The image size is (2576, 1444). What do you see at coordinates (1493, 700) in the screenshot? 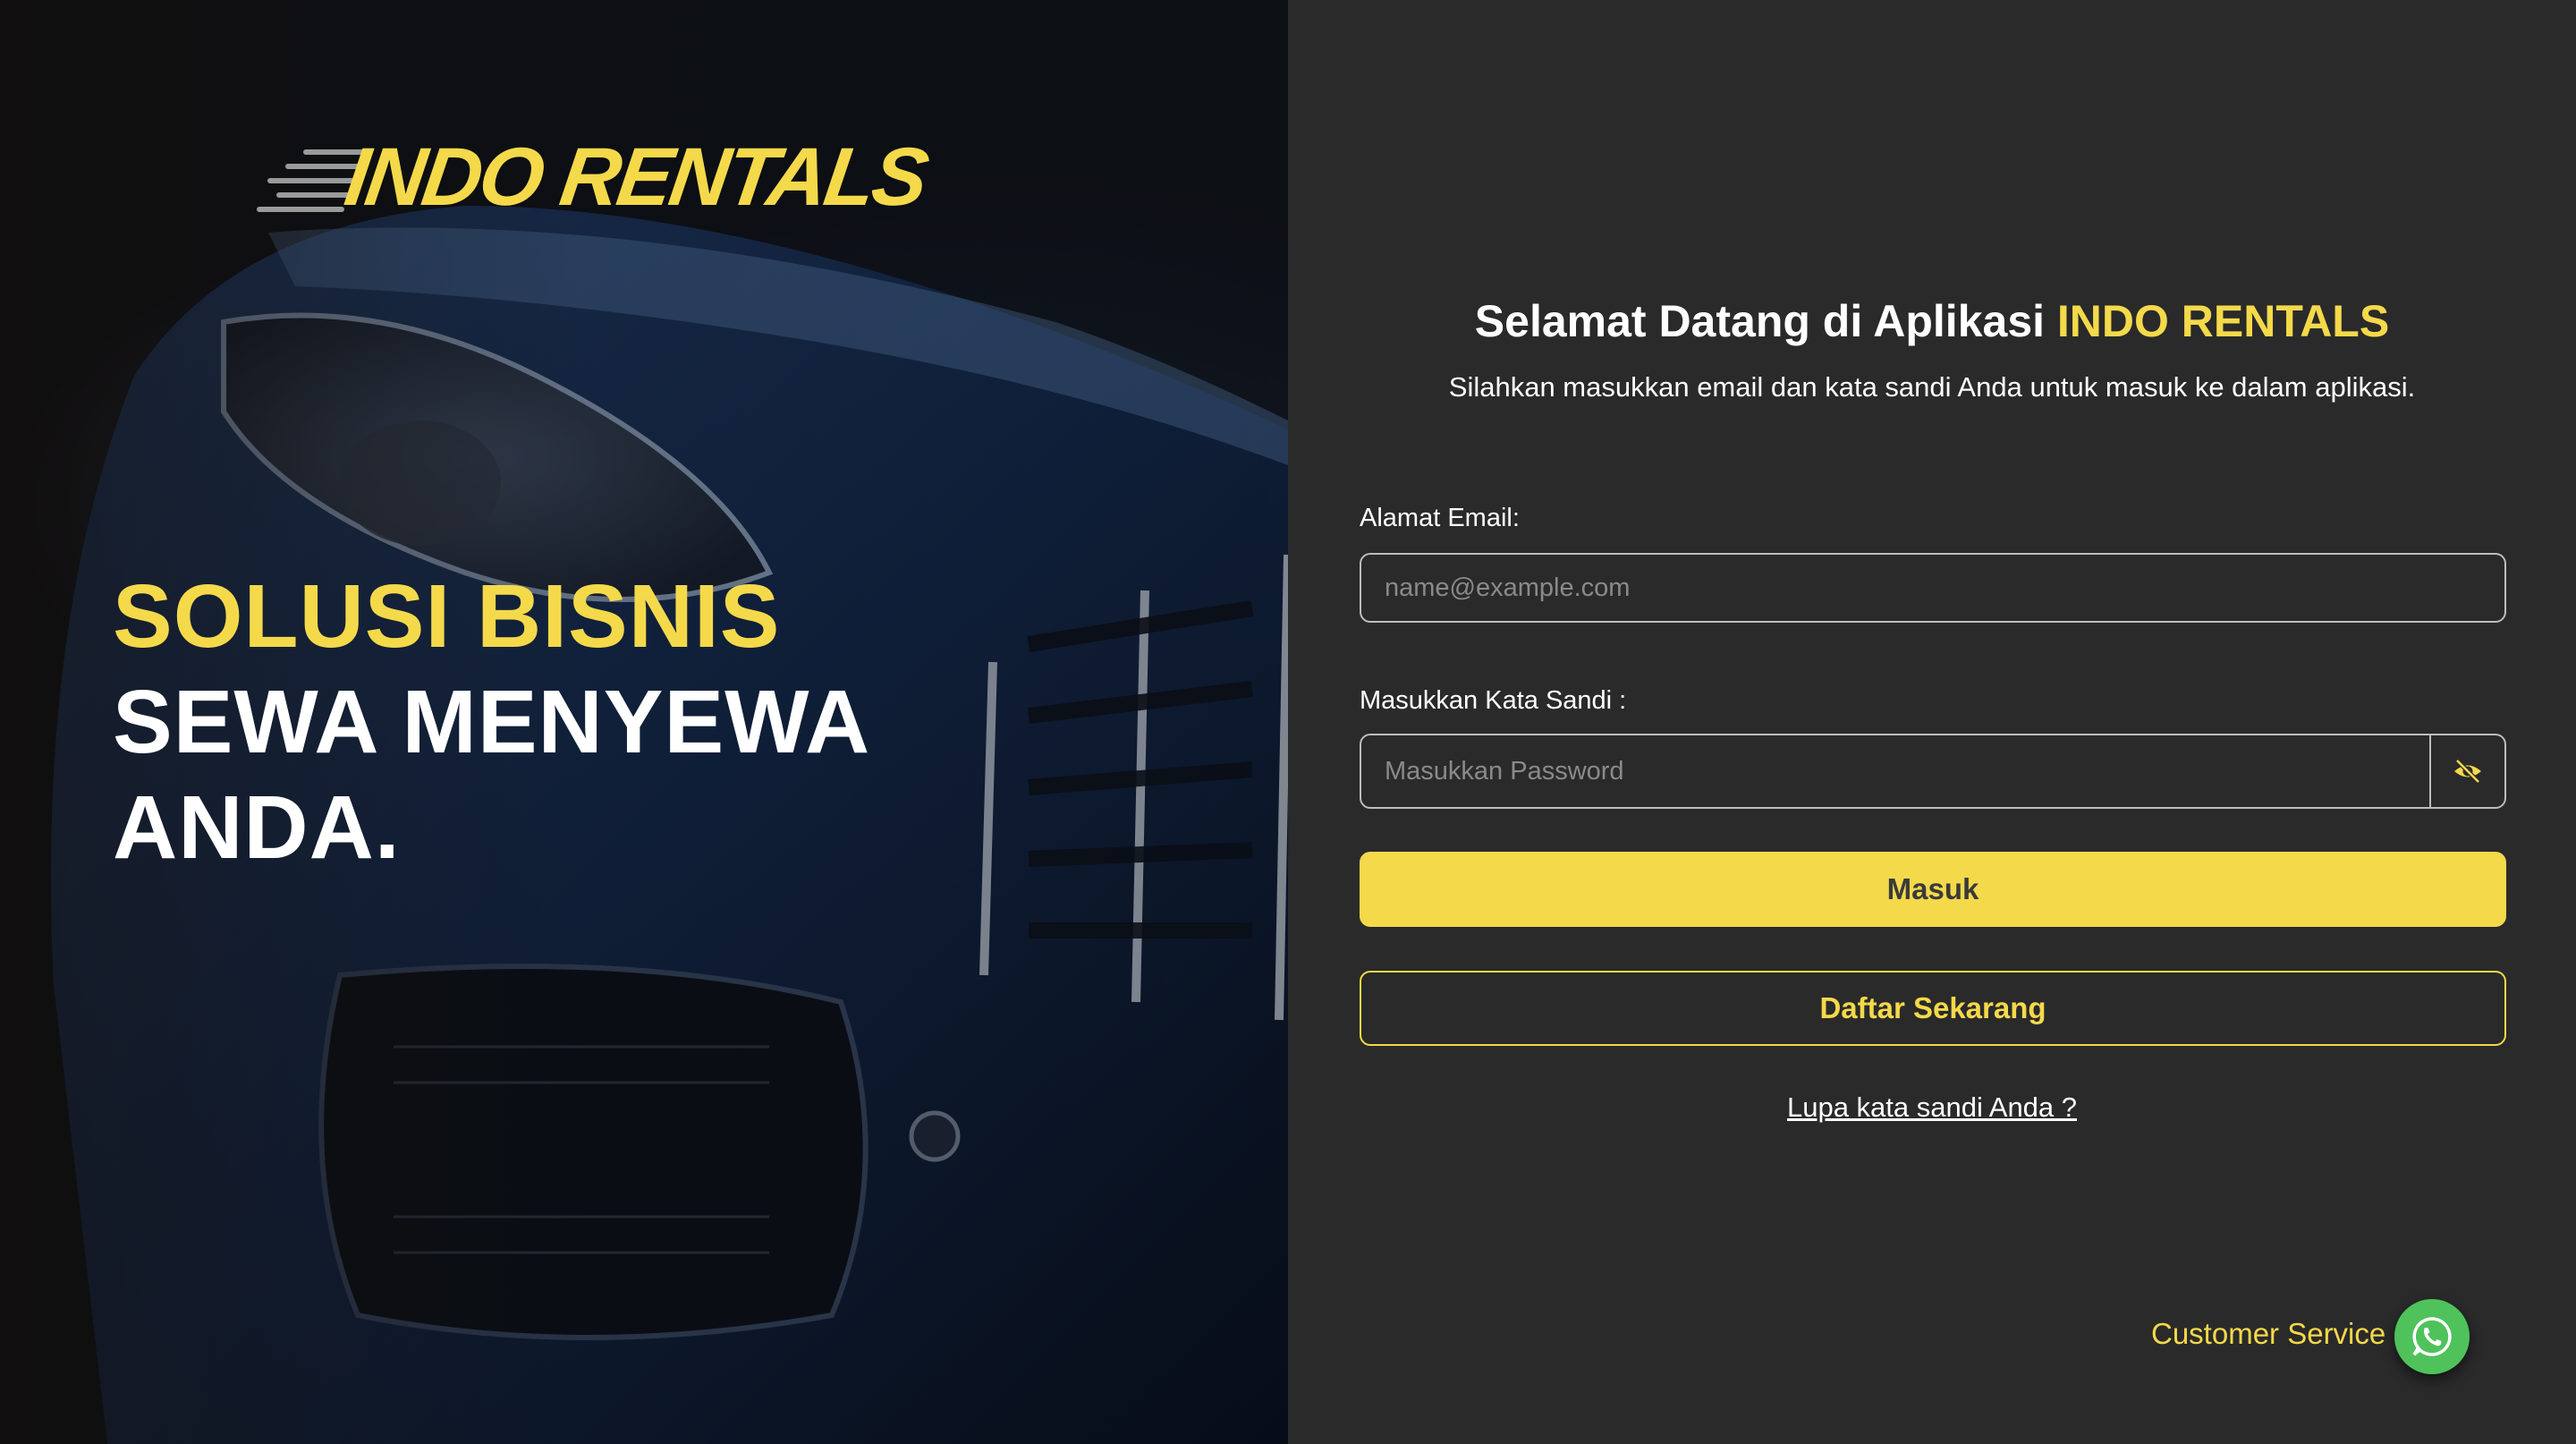
I see `password-label: Masukkan Kata Sandi :` at bounding box center [1493, 700].